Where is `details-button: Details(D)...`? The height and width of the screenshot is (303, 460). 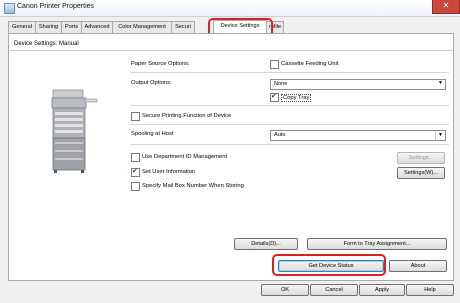
details-button: Details(D)... is located at coordinates (266, 244).